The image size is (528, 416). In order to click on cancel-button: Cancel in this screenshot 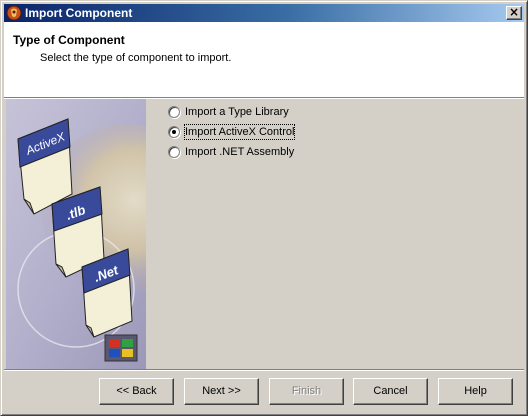, I will do `click(390, 391)`.